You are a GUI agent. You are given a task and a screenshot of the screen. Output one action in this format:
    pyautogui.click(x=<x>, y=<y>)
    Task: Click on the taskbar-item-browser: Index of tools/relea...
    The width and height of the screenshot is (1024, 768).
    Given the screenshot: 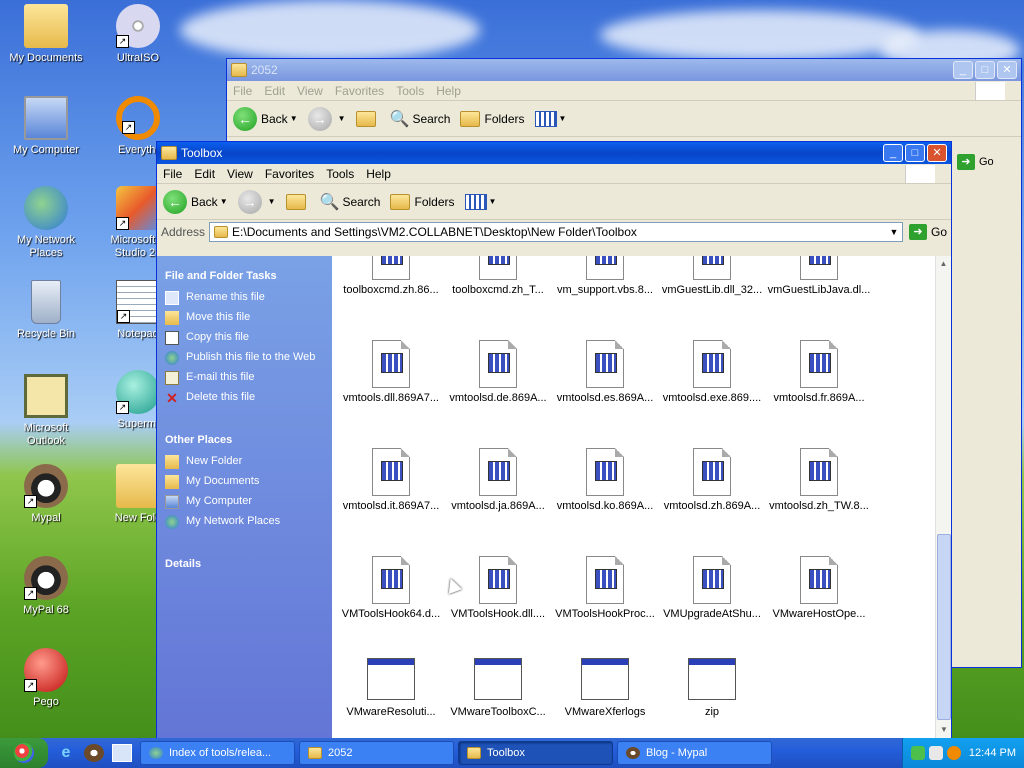 What is the action you would take?
    pyautogui.click(x=217, y=753)
    